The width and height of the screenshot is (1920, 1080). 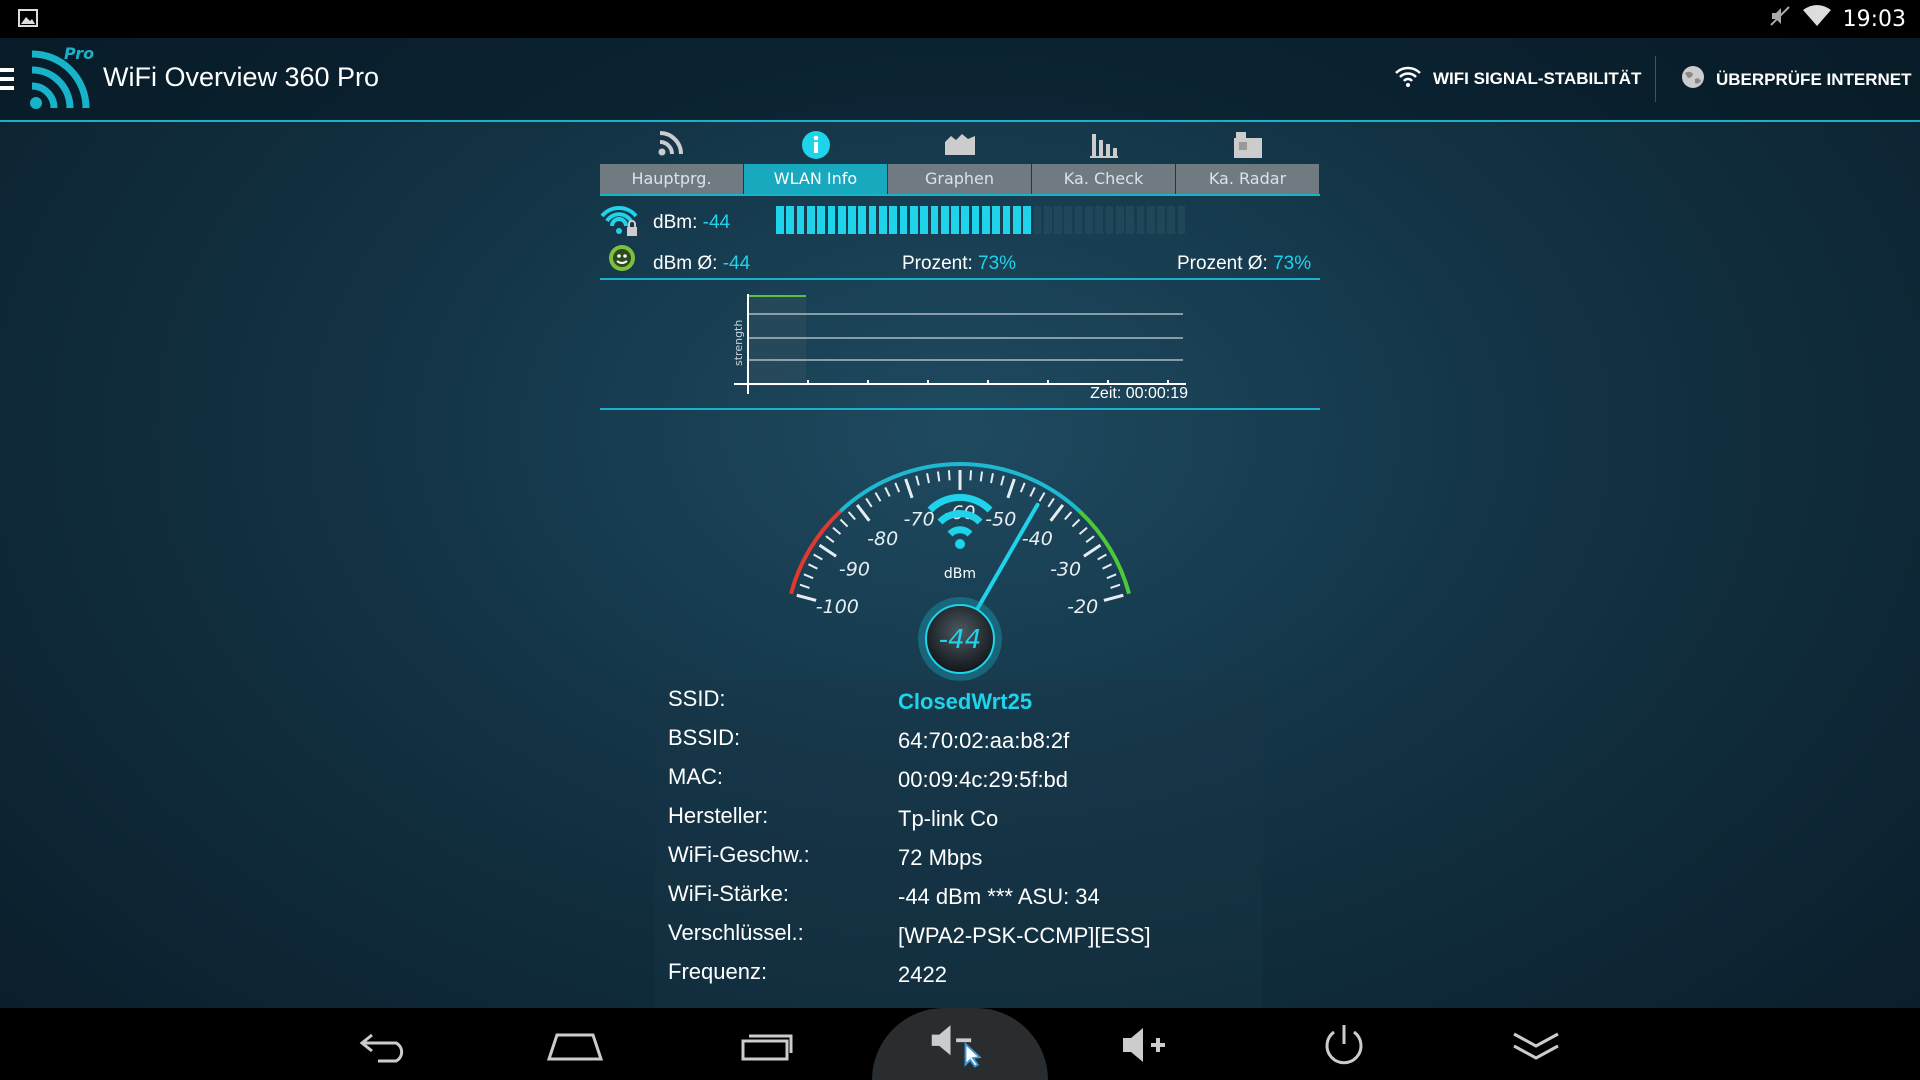 I want to click on signal-gauge: -100-90-80-70 -60 -50-40-30-20 dBm -44, so click(x=960, y=571).